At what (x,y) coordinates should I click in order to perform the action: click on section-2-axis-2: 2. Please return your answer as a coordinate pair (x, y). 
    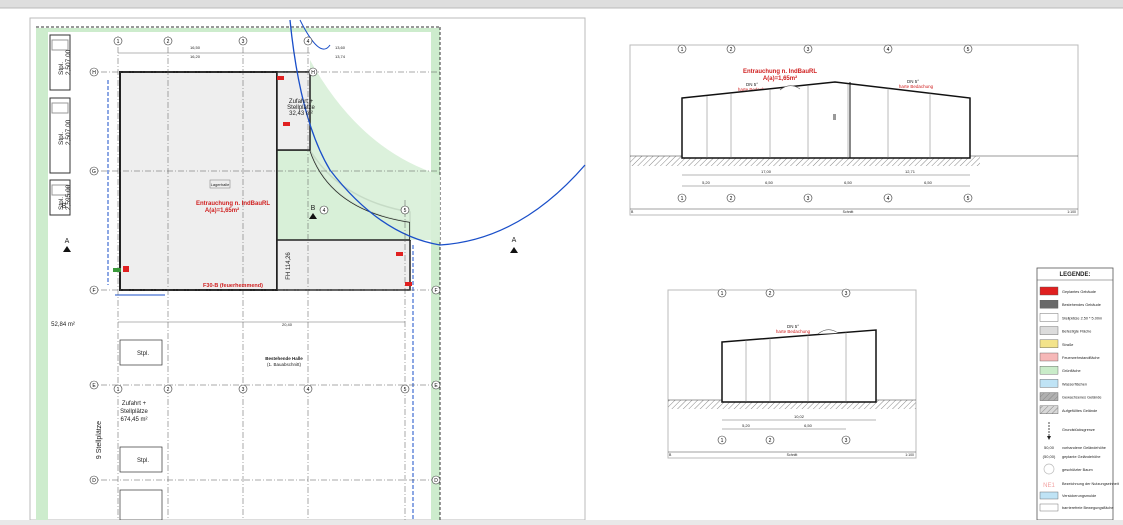
    Looking at the image, I should click on (770, 294).